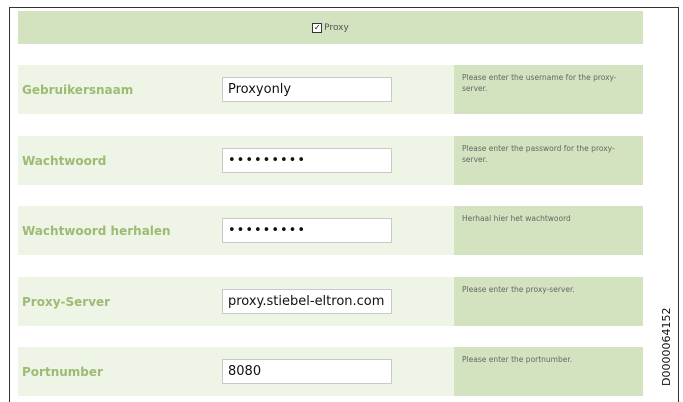 The image size is (683, 402). What do you see at coordinates (307, 230) in the screenshot?
I see `password-repeat-input` at bounding box center [307, 230].